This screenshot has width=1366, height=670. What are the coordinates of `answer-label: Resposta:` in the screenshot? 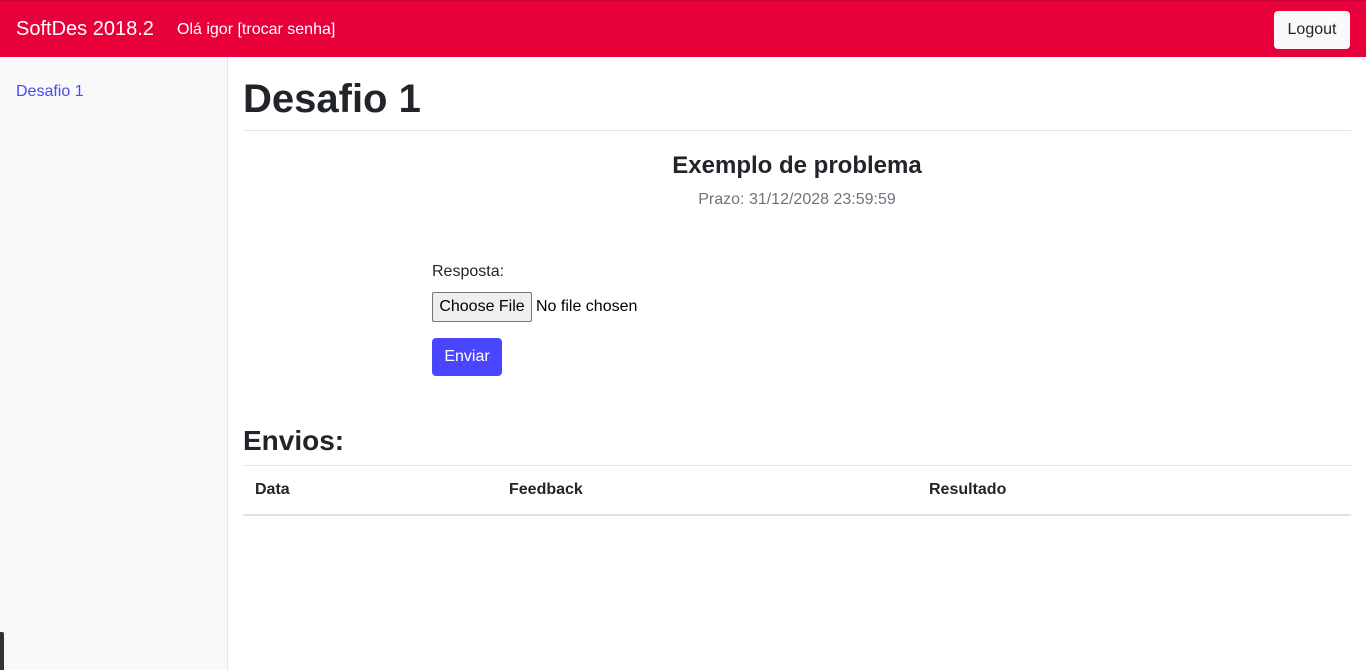 It's located at (468, 271).